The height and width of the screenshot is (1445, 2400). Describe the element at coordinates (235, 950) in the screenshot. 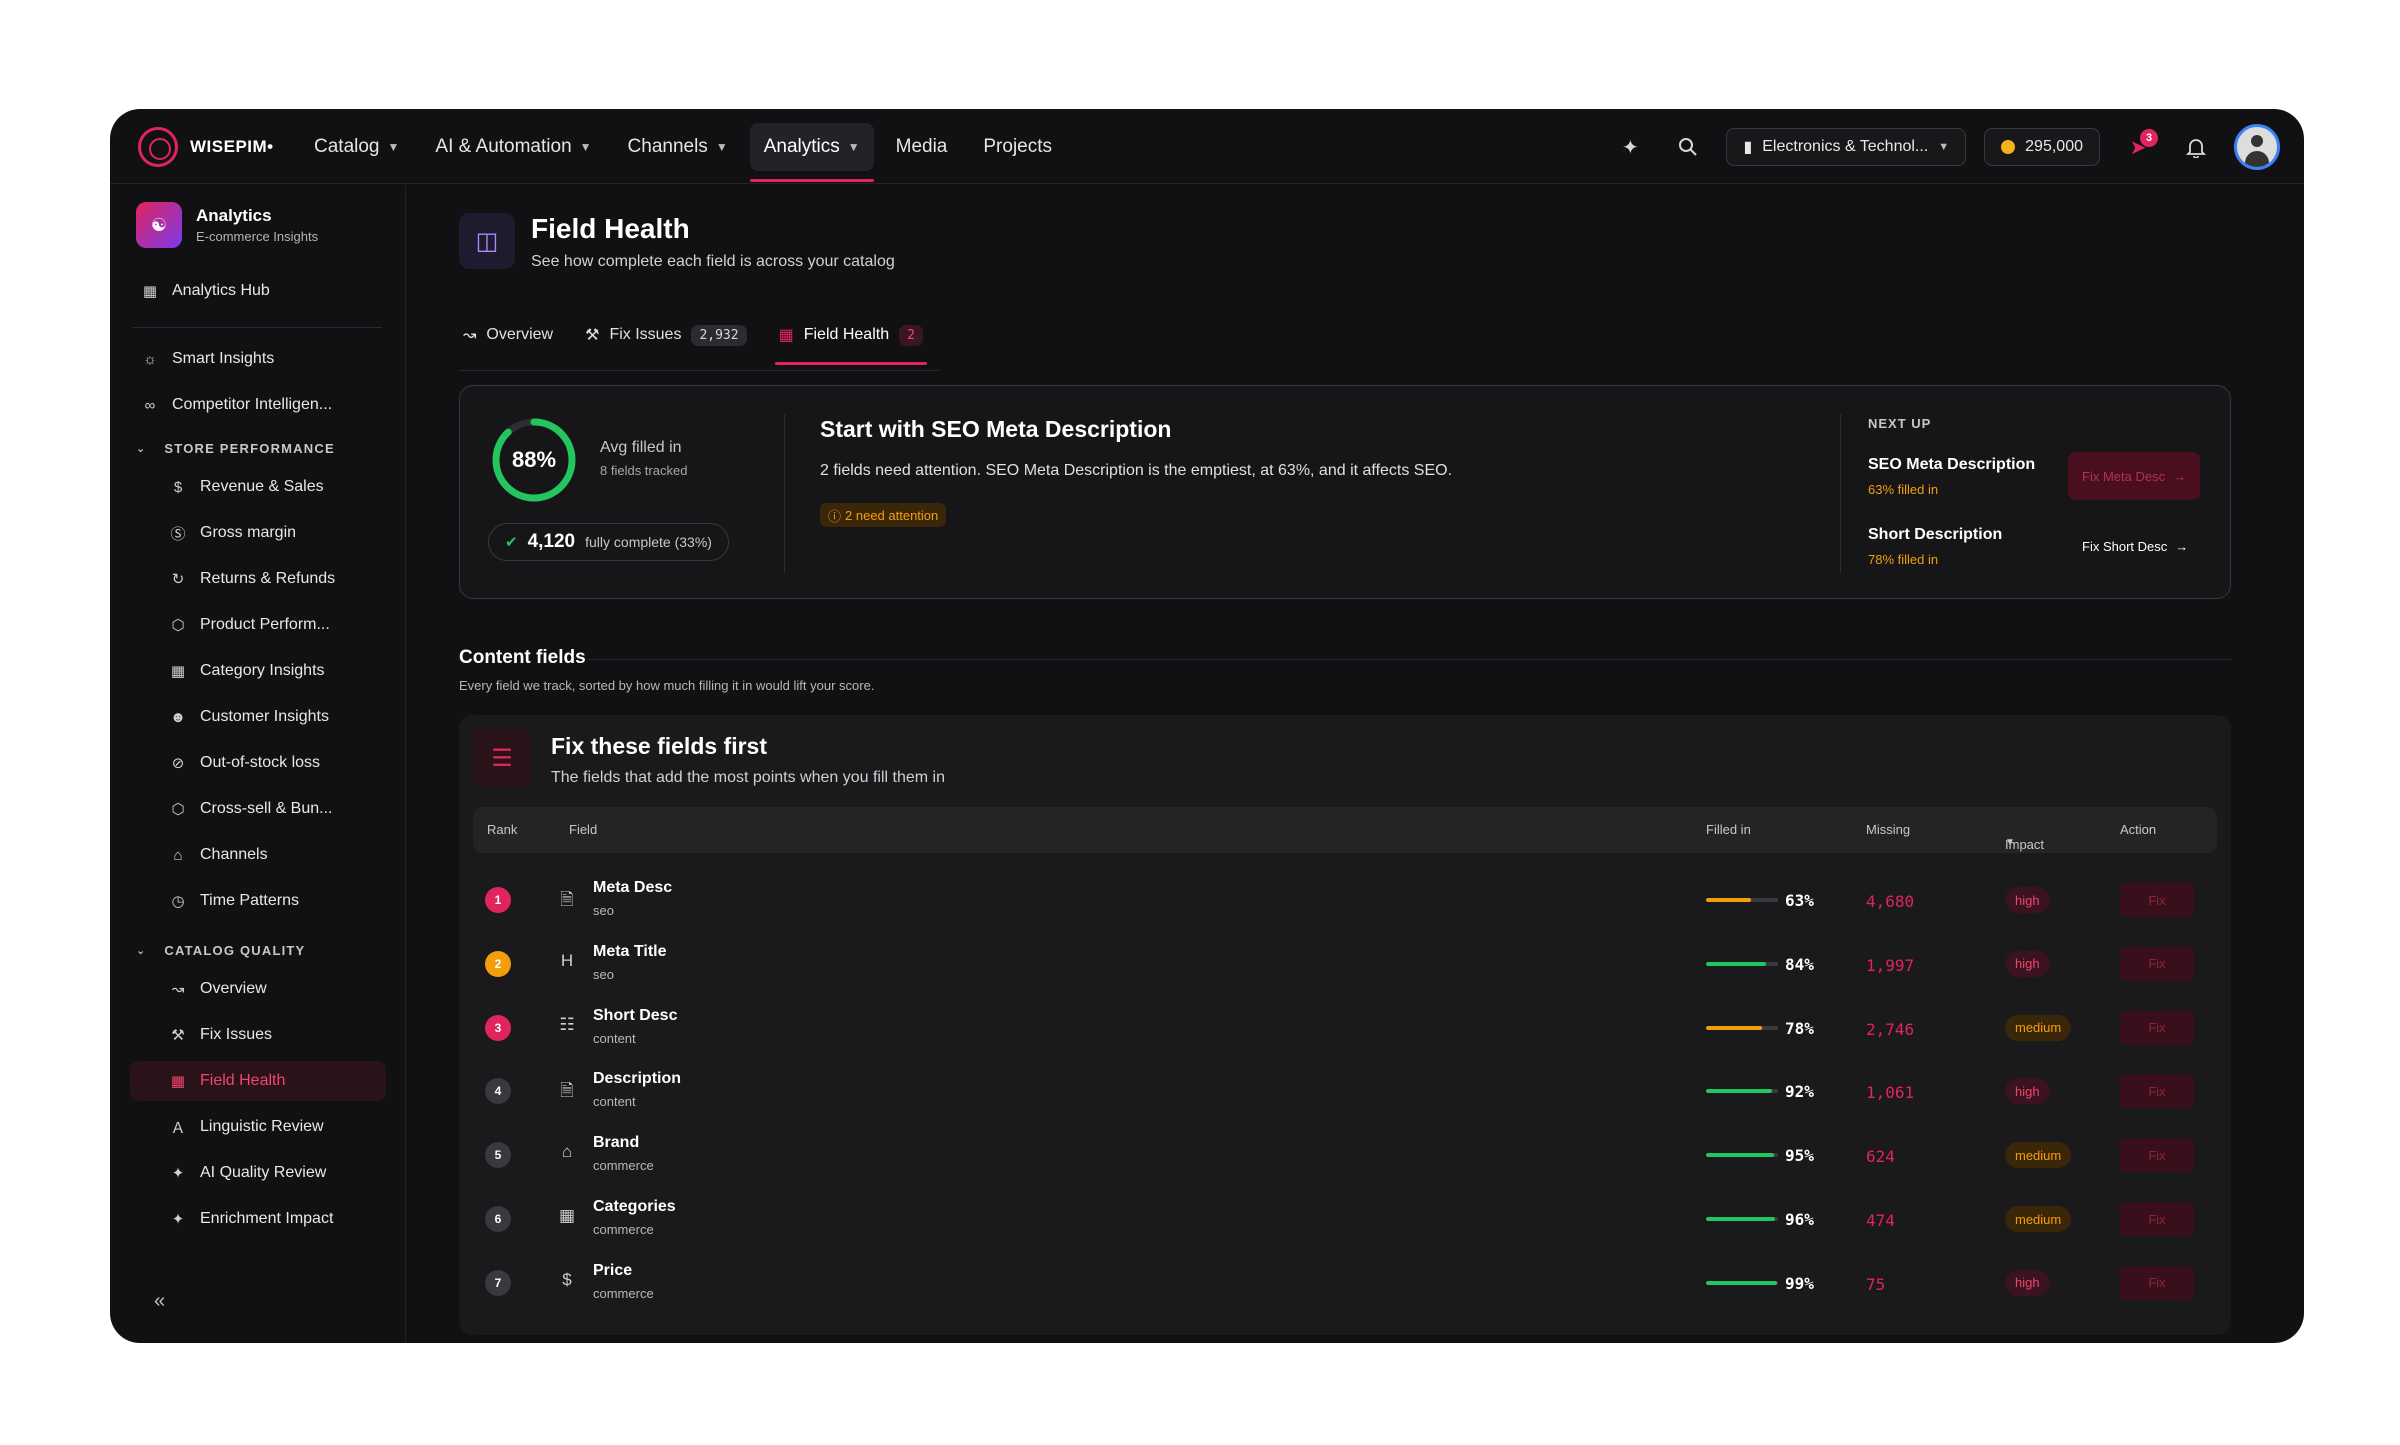

I see `section-label: CATALOG QUALITY` at that location.